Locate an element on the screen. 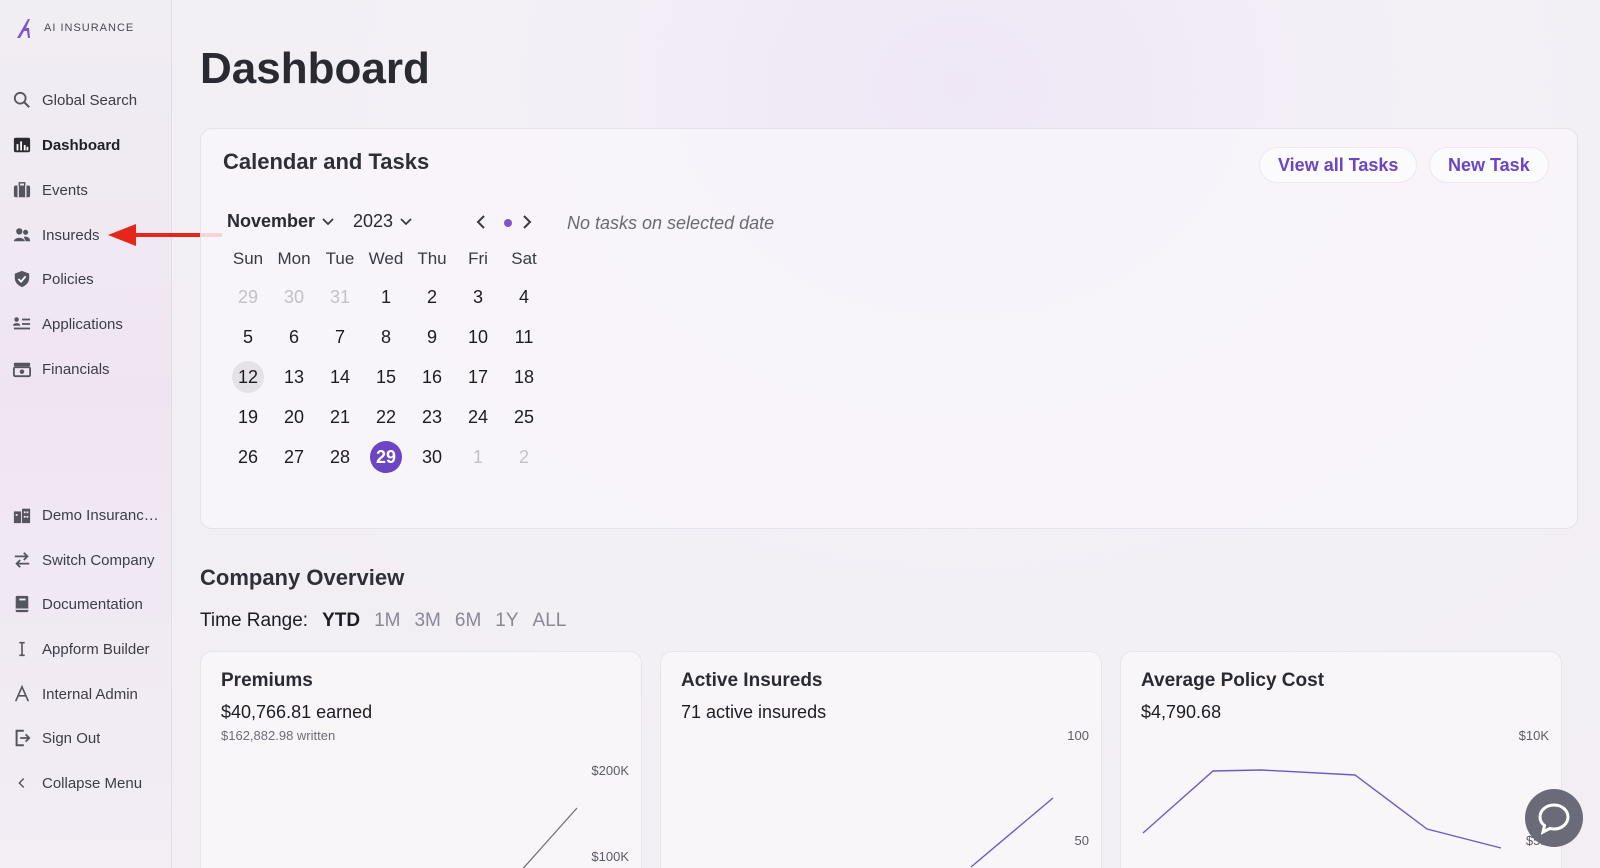 This screenshot has height=868, width=1600. calendar-day-number: 18 is located at coordinates (524, 376).